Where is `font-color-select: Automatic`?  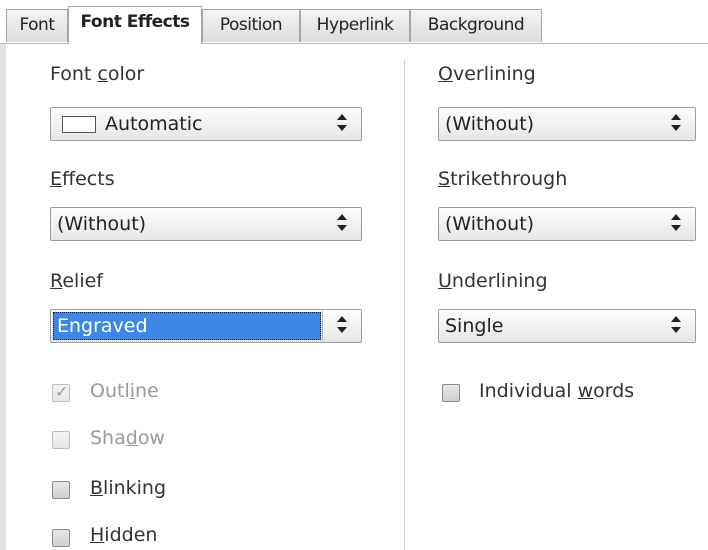 font-color-select: Automatic is located at coordinates (206, 124).